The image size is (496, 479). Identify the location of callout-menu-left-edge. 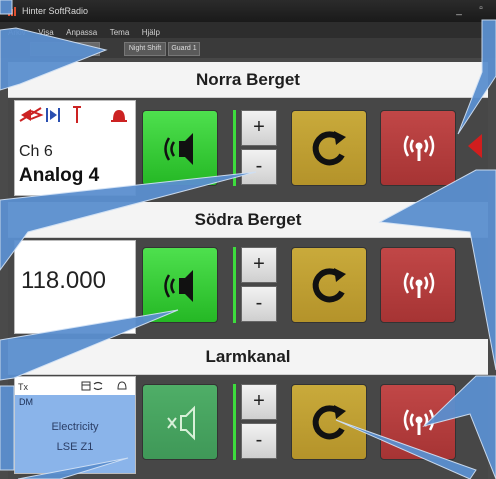
(6, 7).